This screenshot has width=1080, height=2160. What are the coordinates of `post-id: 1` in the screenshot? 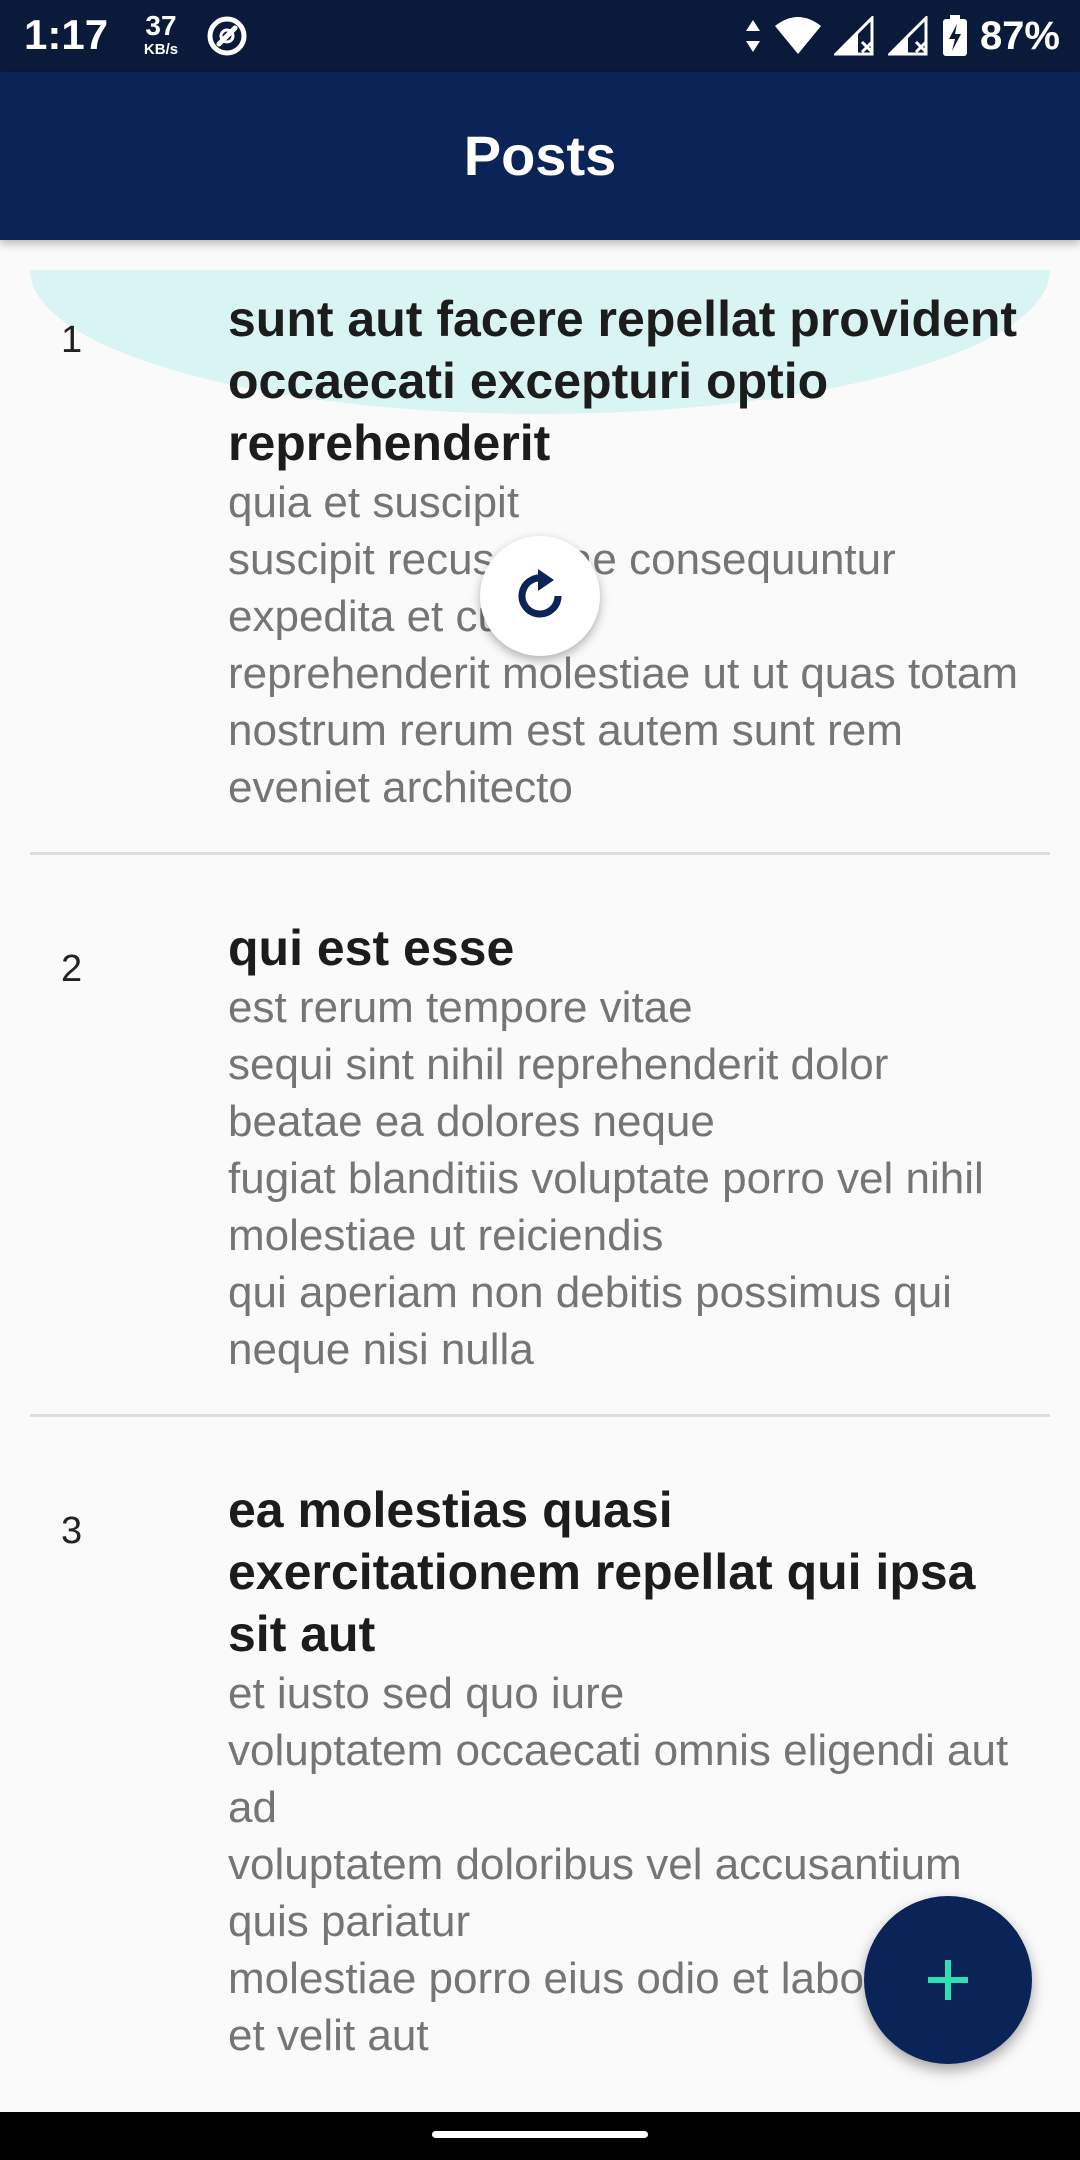 It's located at (72, 340).